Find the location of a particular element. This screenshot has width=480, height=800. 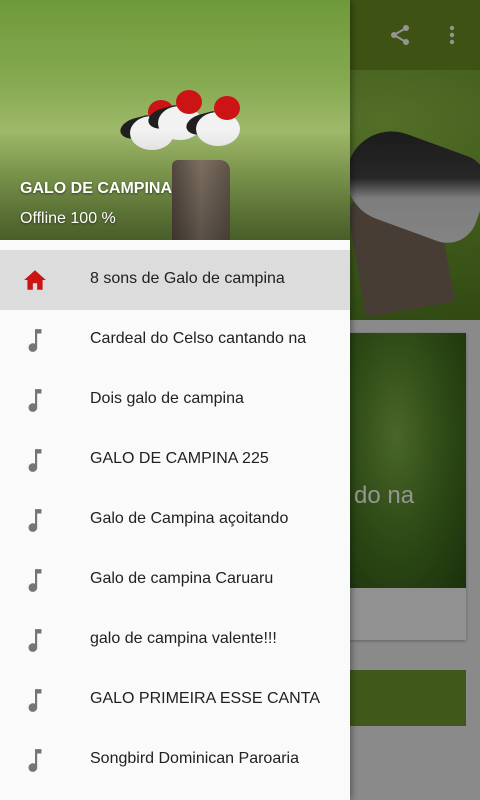

drawer-item-1: Cardeal do Celso cantando na is located at coordinates (175, 340).